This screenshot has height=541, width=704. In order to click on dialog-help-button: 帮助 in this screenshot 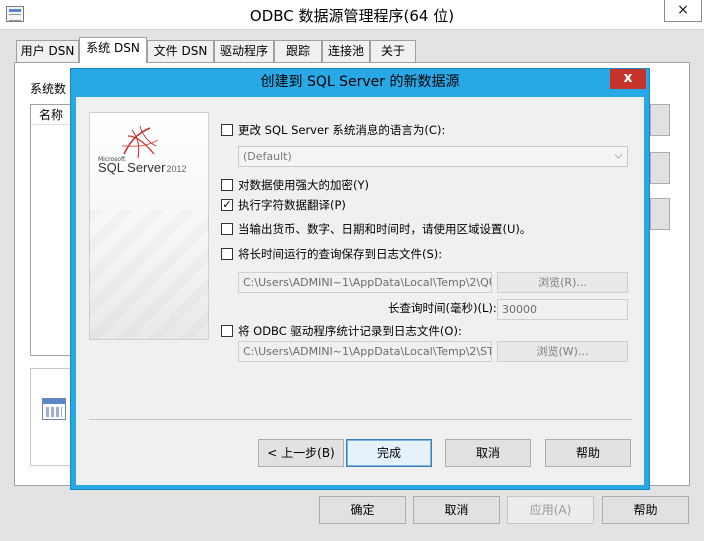, I will do `click(588, 453)`.